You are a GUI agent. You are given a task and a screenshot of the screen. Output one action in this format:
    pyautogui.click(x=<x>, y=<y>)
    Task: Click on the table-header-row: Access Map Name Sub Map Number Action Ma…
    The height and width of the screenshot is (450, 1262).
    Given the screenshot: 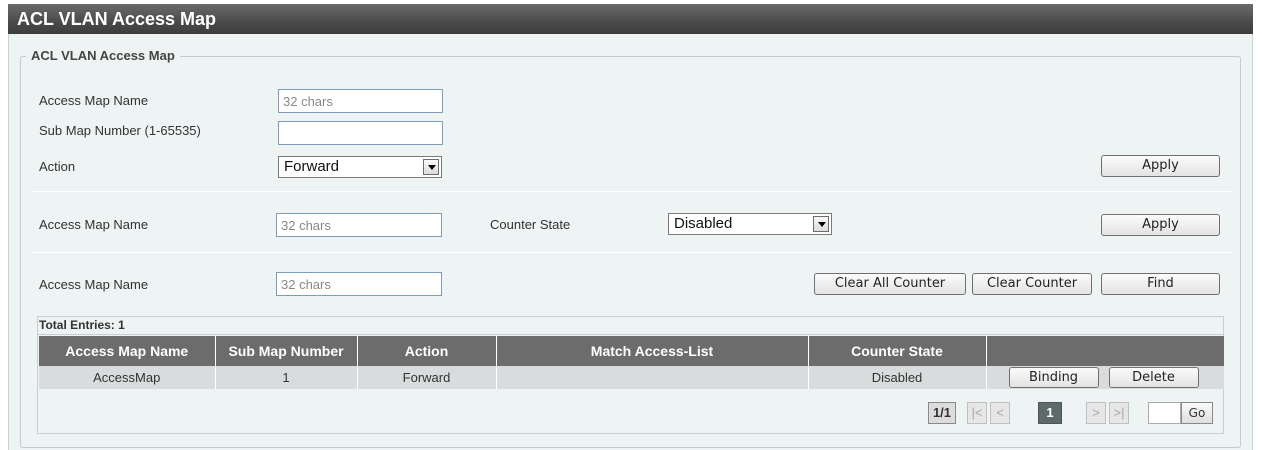 What is the action you would take?
    pyautogui.click(x=631, y=351)
    